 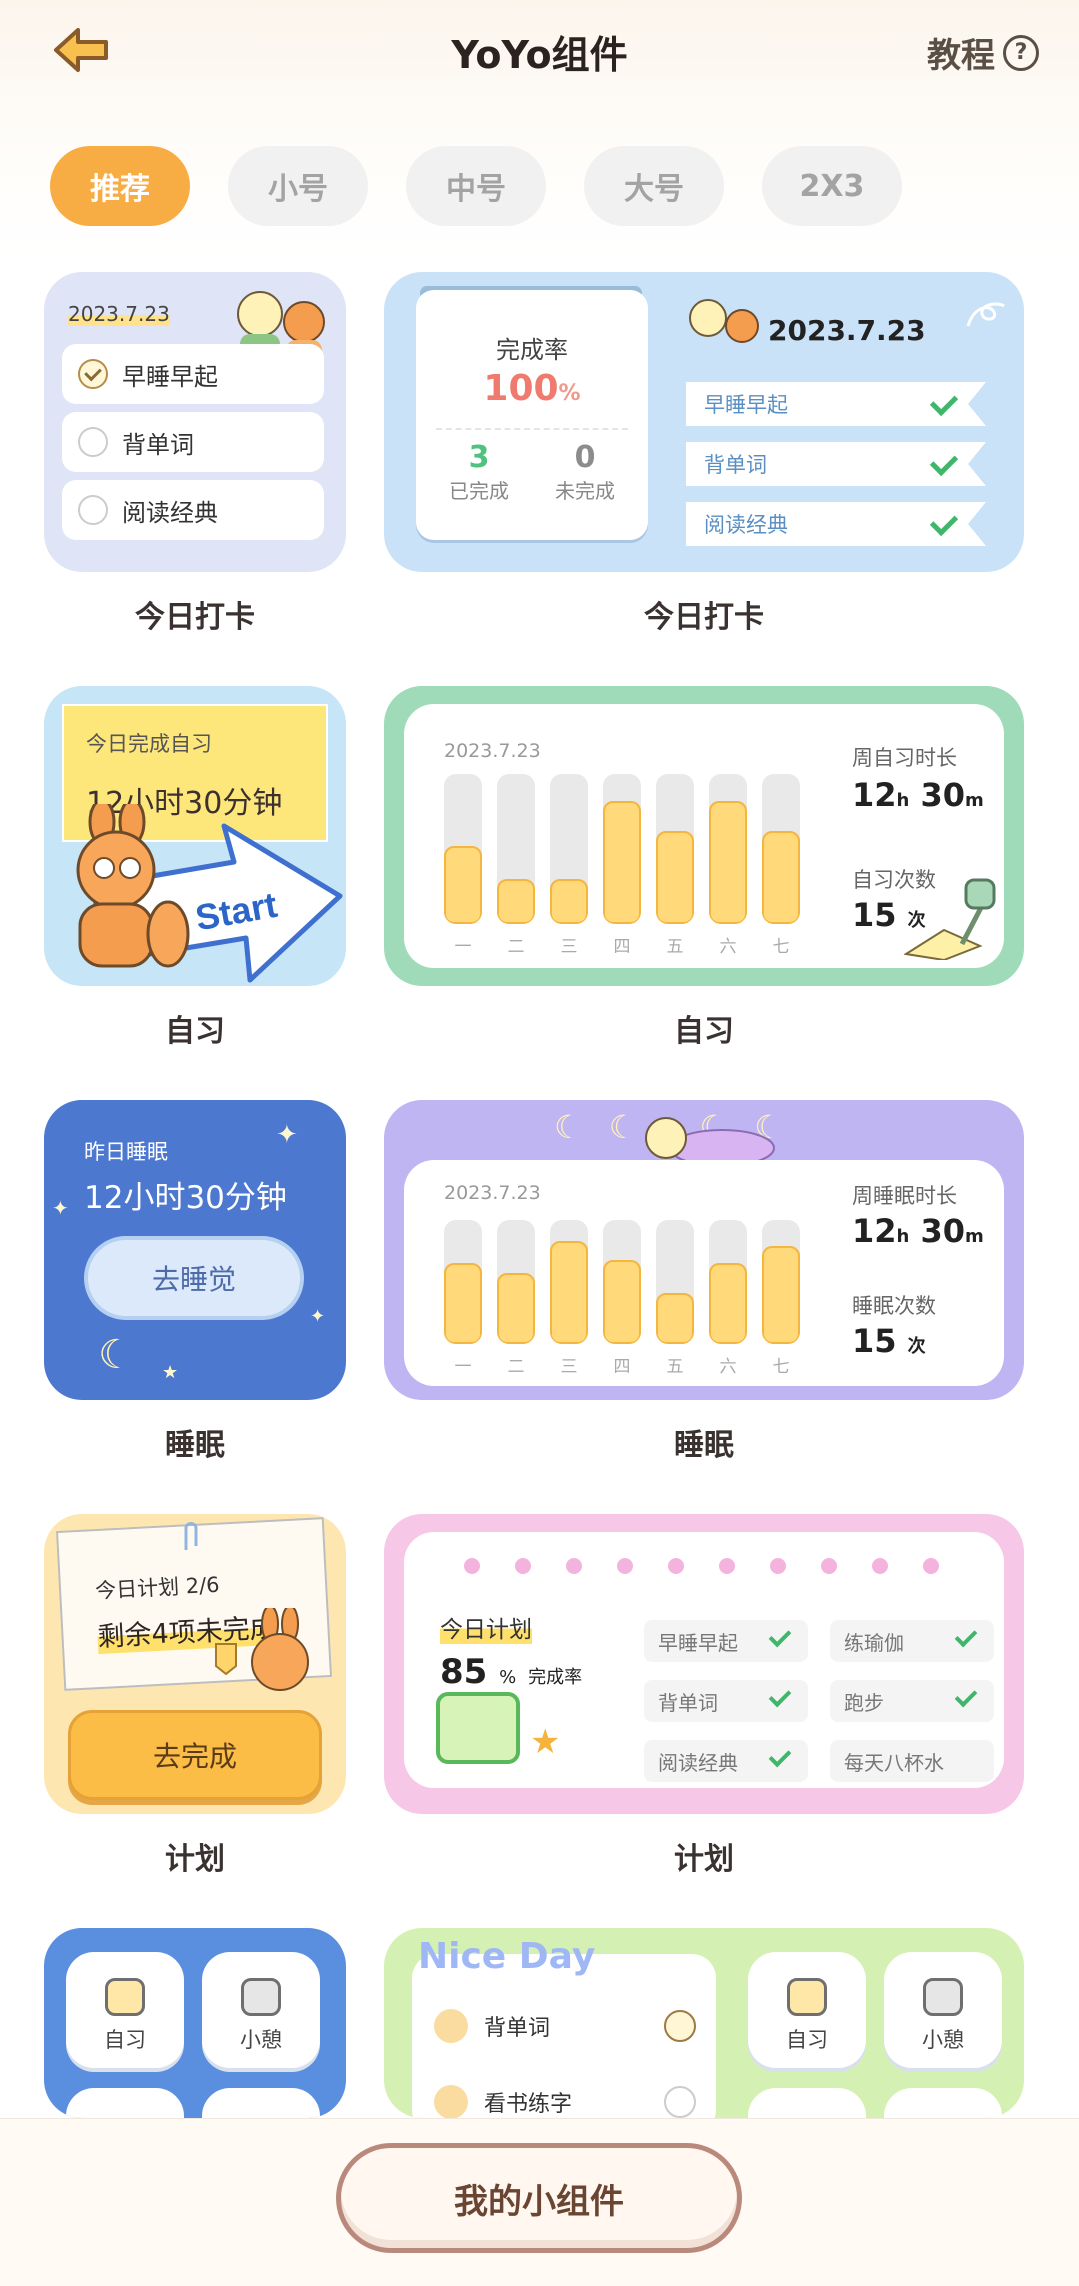 I want to click on niceday-widget: 背单词 看书练字 Nice Day 自习 小憩, so click(x=704, y=2023).